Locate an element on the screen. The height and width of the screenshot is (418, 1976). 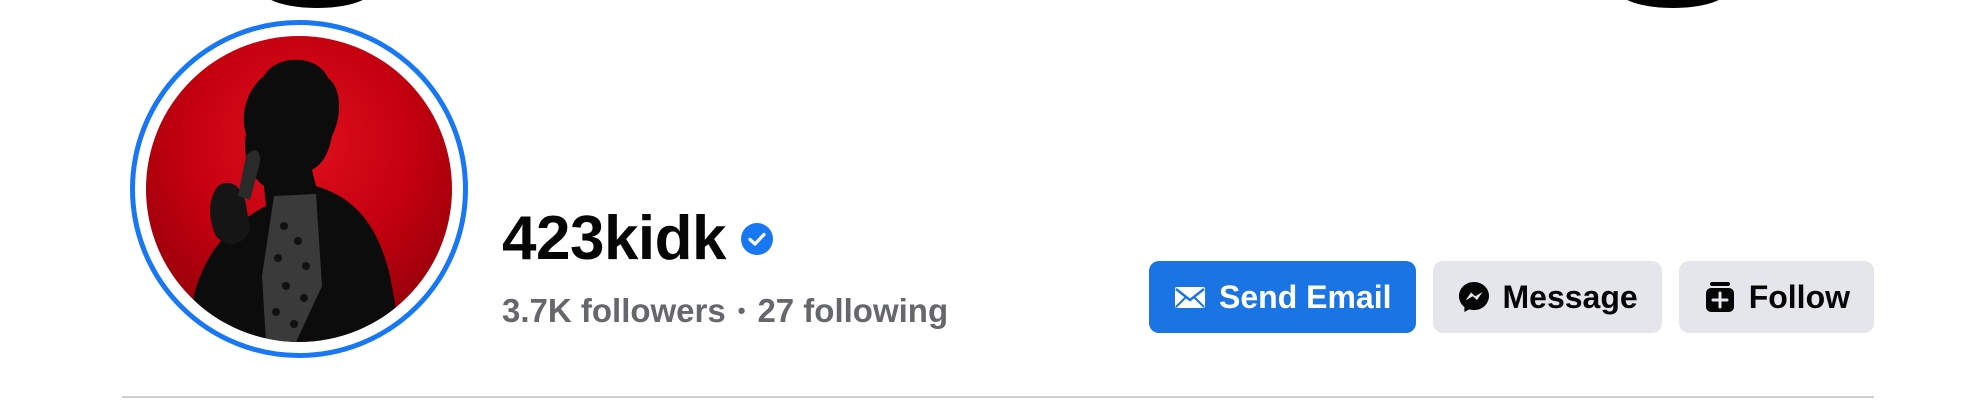
send-email-button: Send Email is located at coordinates (1282, 297).